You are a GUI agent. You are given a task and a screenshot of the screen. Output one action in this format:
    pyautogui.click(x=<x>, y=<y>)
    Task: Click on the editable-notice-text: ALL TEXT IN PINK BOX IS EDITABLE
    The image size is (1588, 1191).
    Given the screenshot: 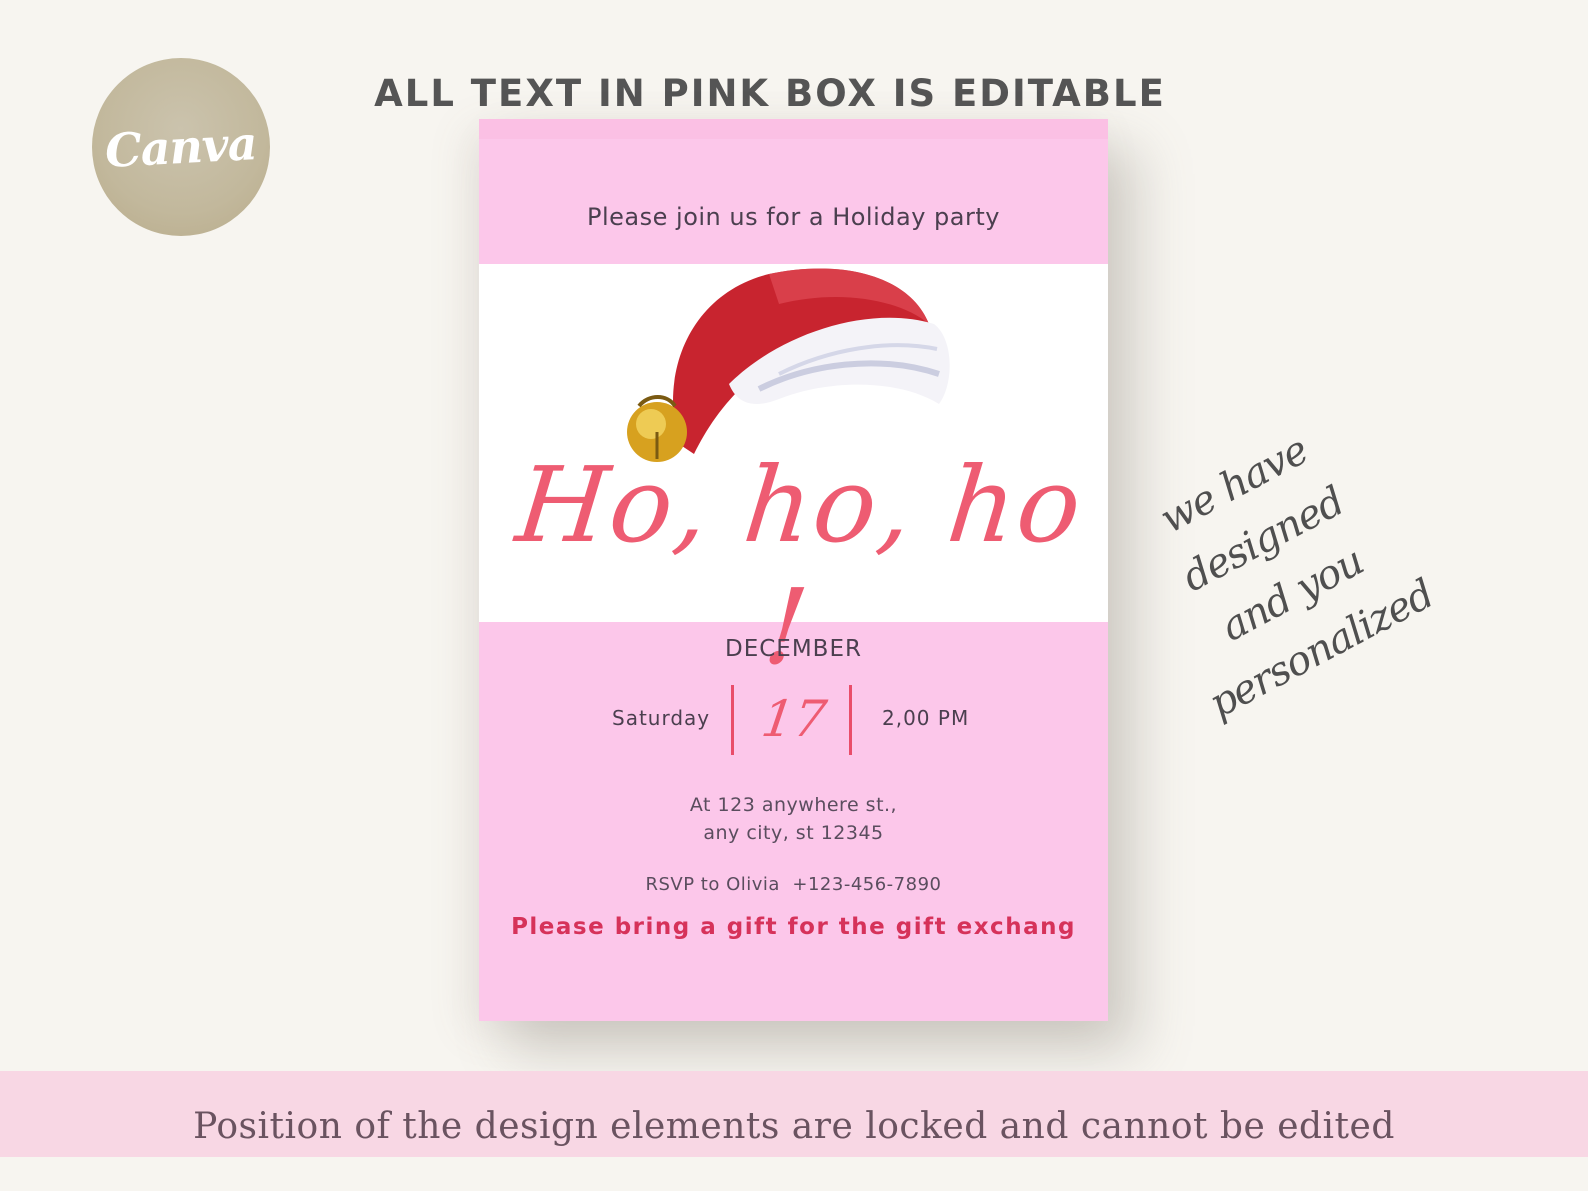 What is the action you would take?
    pyautogui.click(x=770, y=93)
    